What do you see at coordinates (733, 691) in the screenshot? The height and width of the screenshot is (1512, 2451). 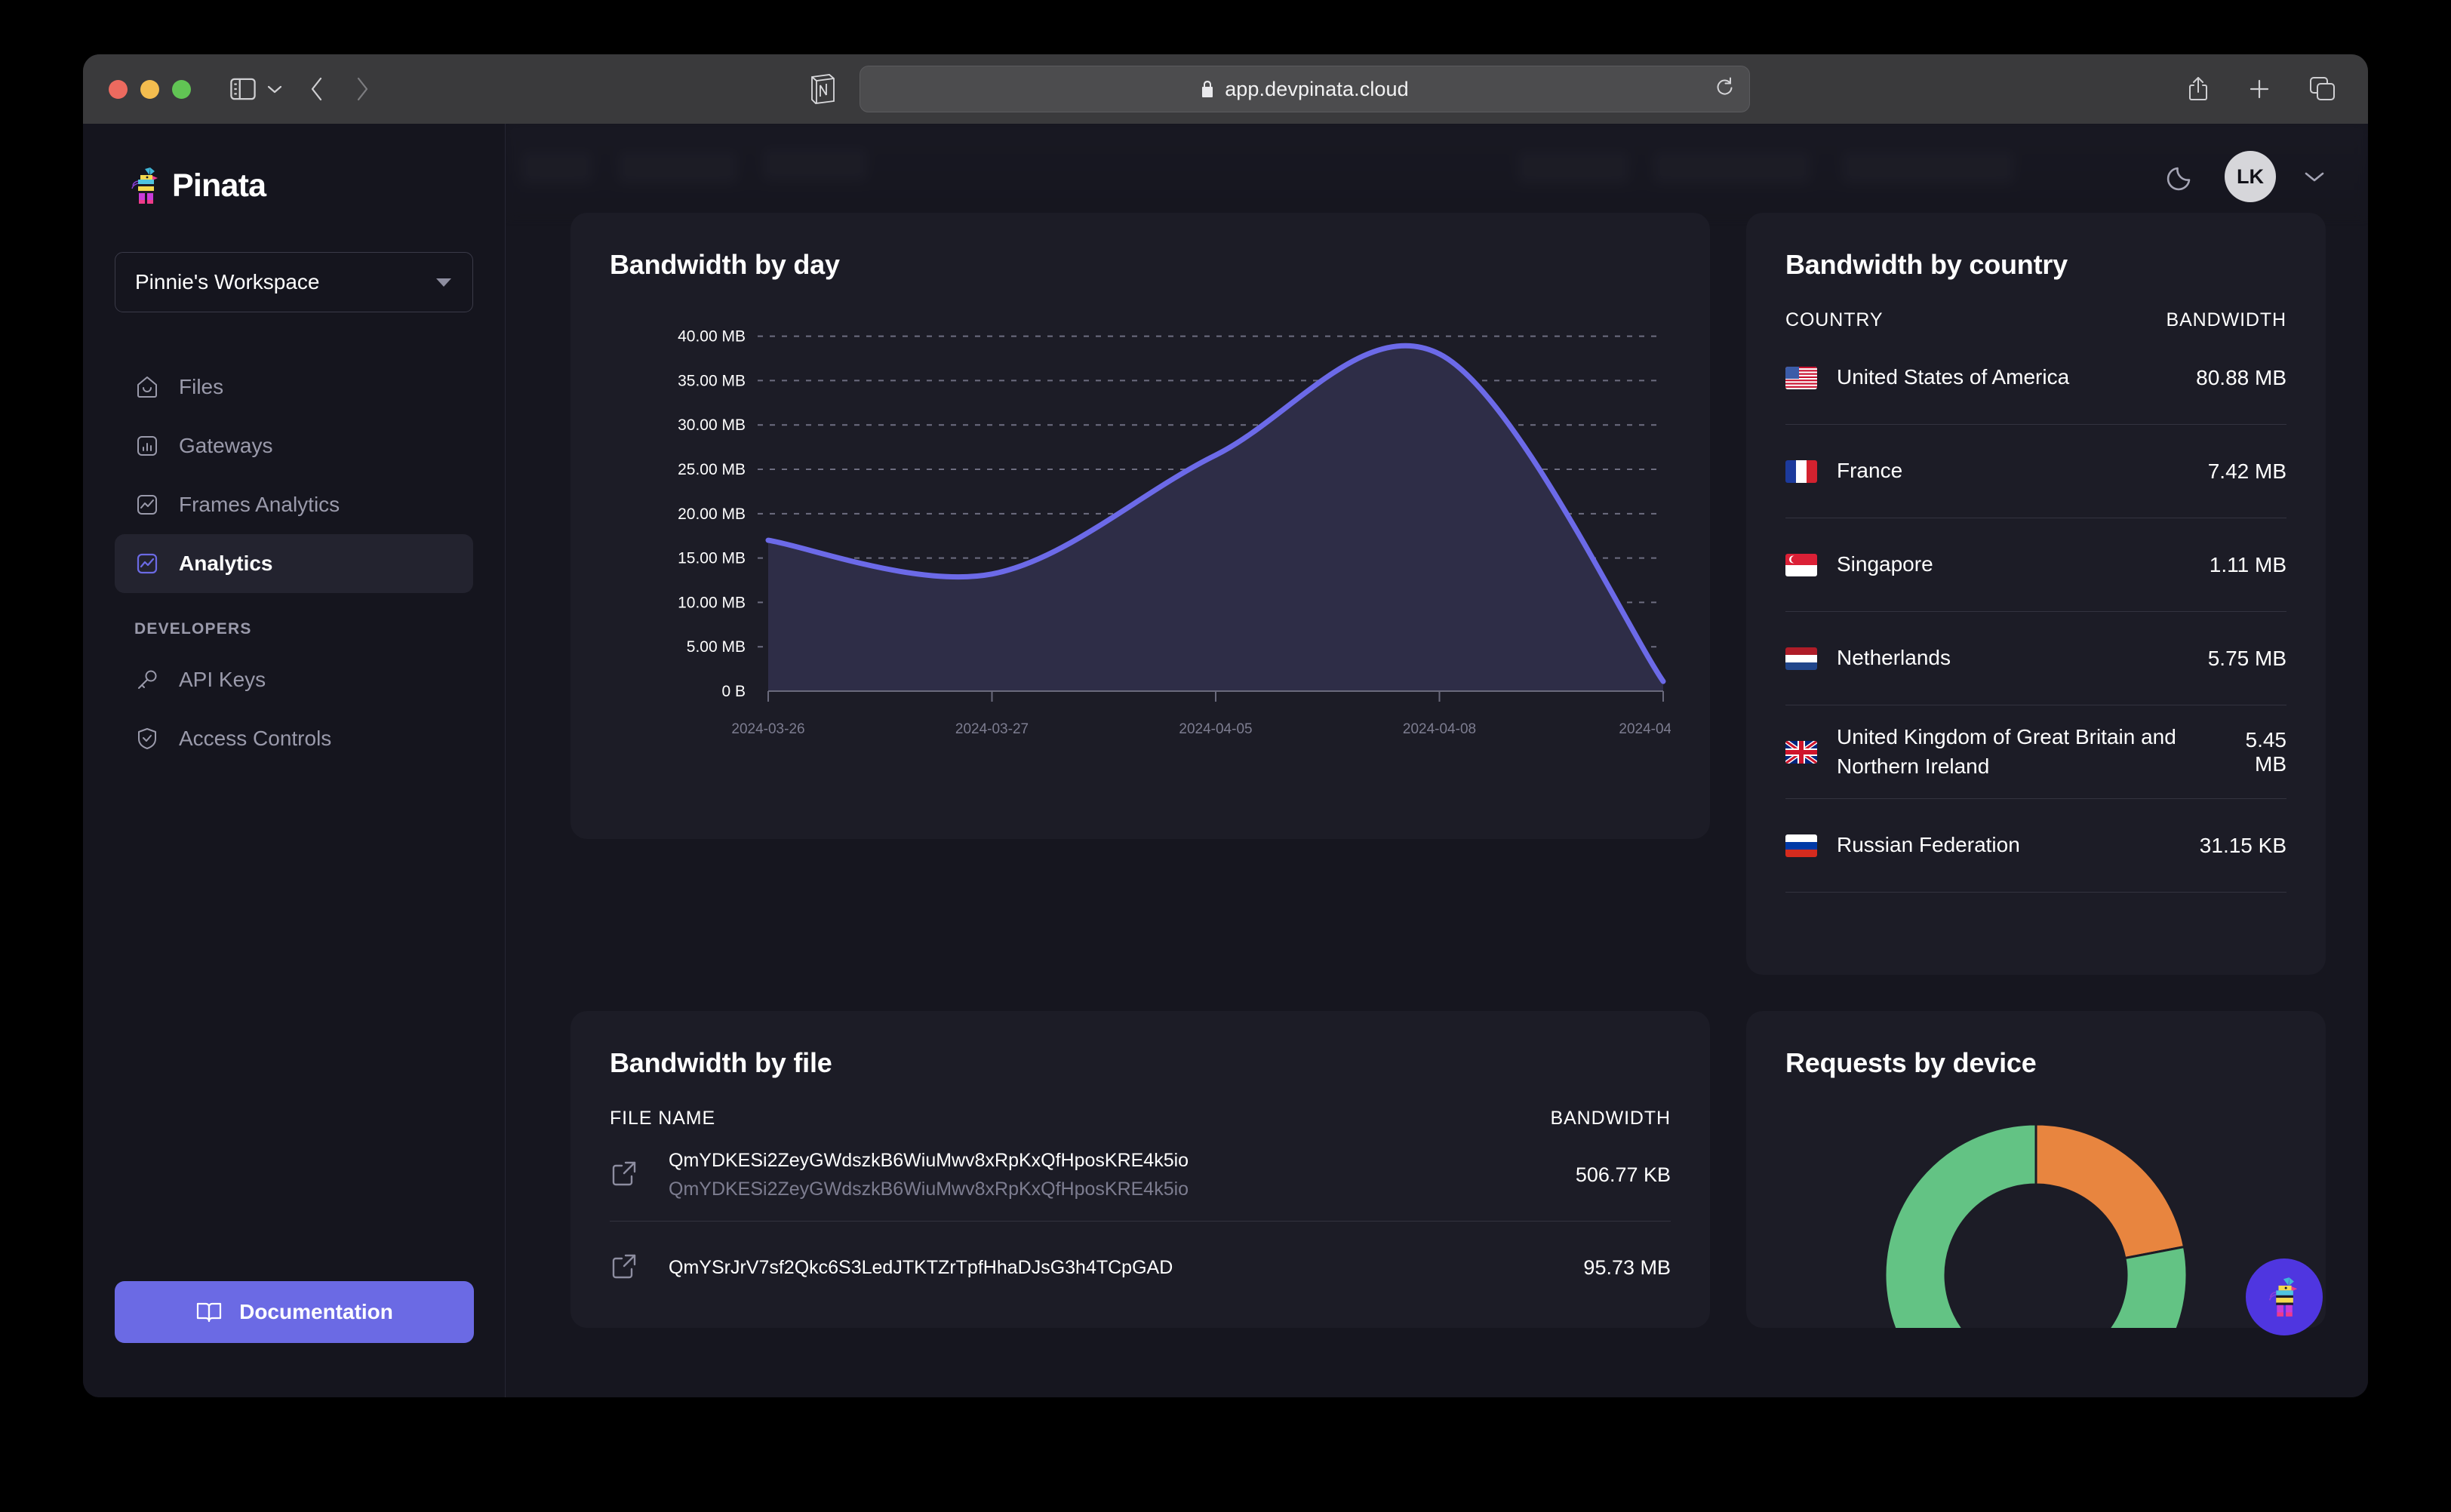 I see `y-tick-label: 0 B` at bounding box center [733, 691].